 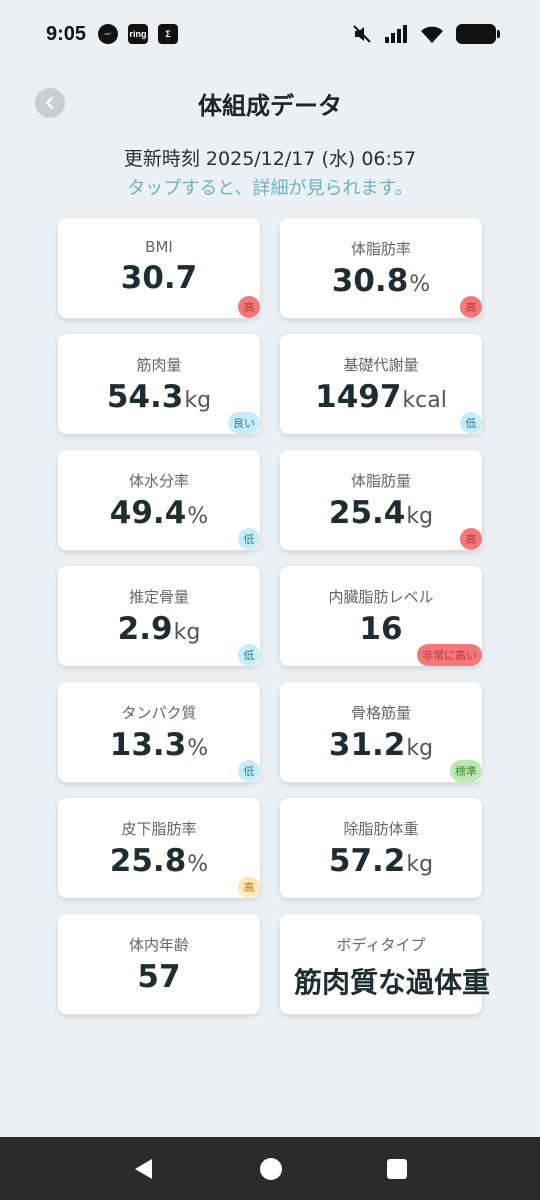 I want to click on metric-value: 57, so click(x=159, y=977).